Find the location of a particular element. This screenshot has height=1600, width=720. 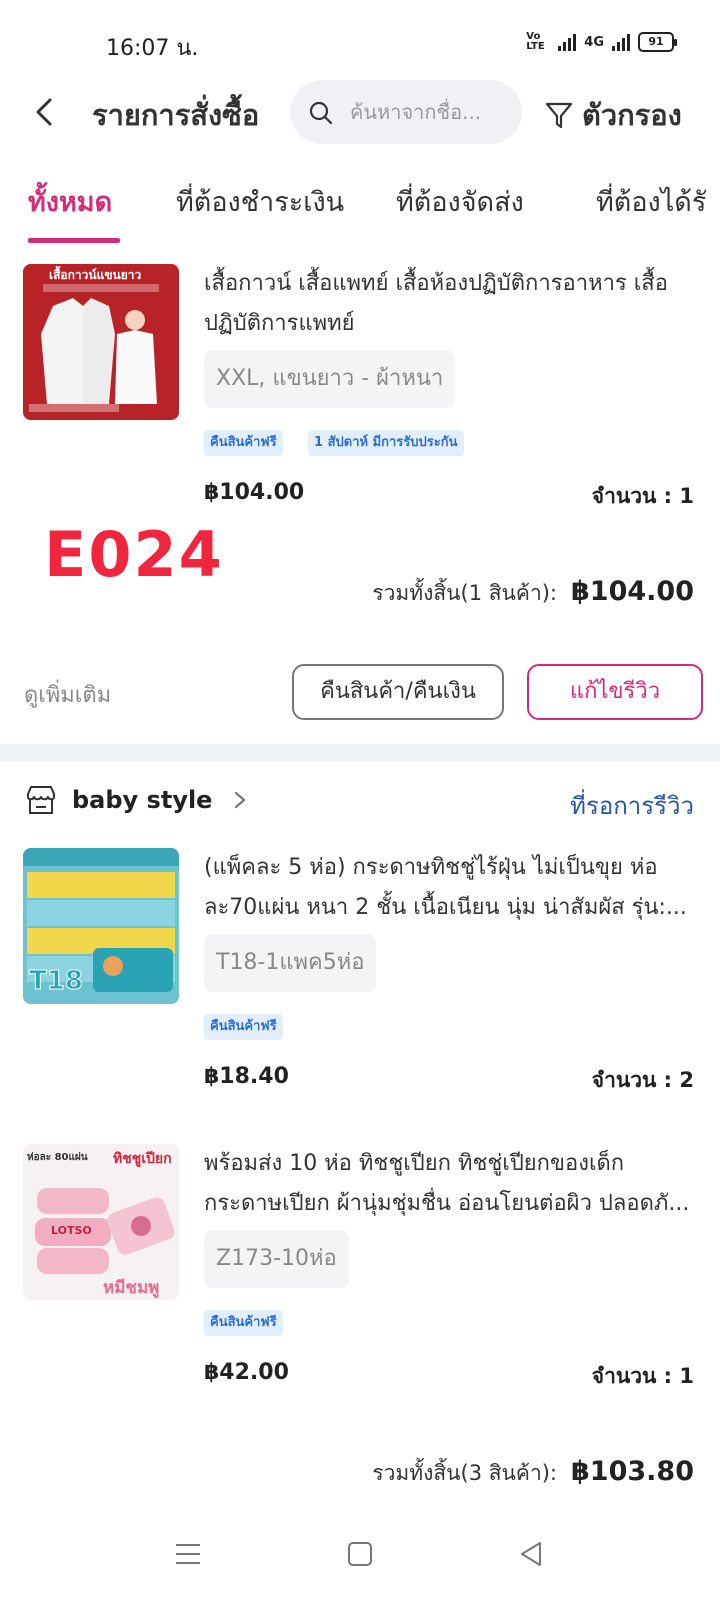

wet-wipes-image-color: หมีชมพู is located at coordinates (131, 1288).